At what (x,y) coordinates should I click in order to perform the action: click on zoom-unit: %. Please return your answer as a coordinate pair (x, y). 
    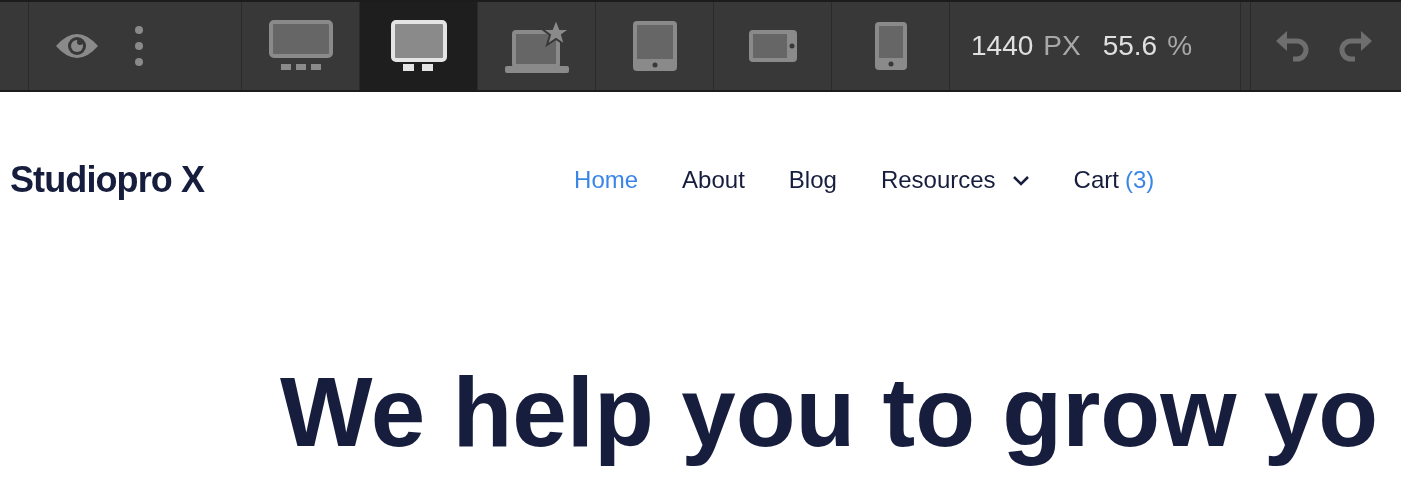
    Looking at the image, I should click on (1180, 46).